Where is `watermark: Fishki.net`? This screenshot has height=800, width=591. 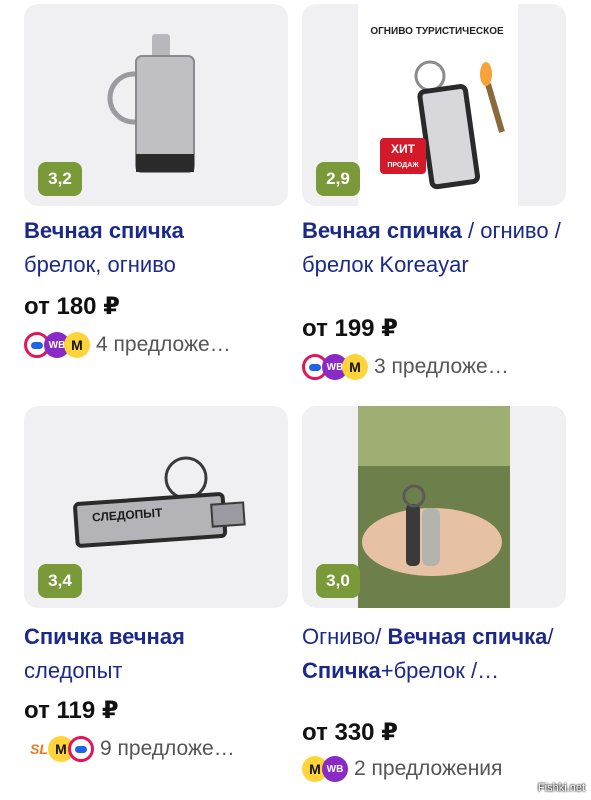 watermark: Fishki.net is located at coordinates (561, 788).